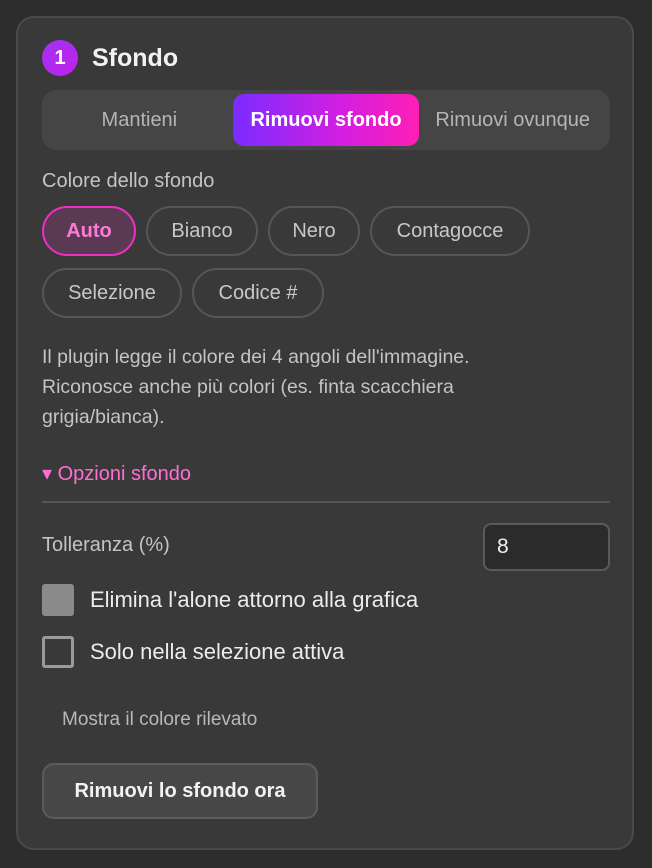 The image size is (652, 868). What do you see at coordinates (512, 120) in the screenshot?
I see `tab-rimuovi-ovunque: Rimuovi ovunque` at bounding box center [512, 120].